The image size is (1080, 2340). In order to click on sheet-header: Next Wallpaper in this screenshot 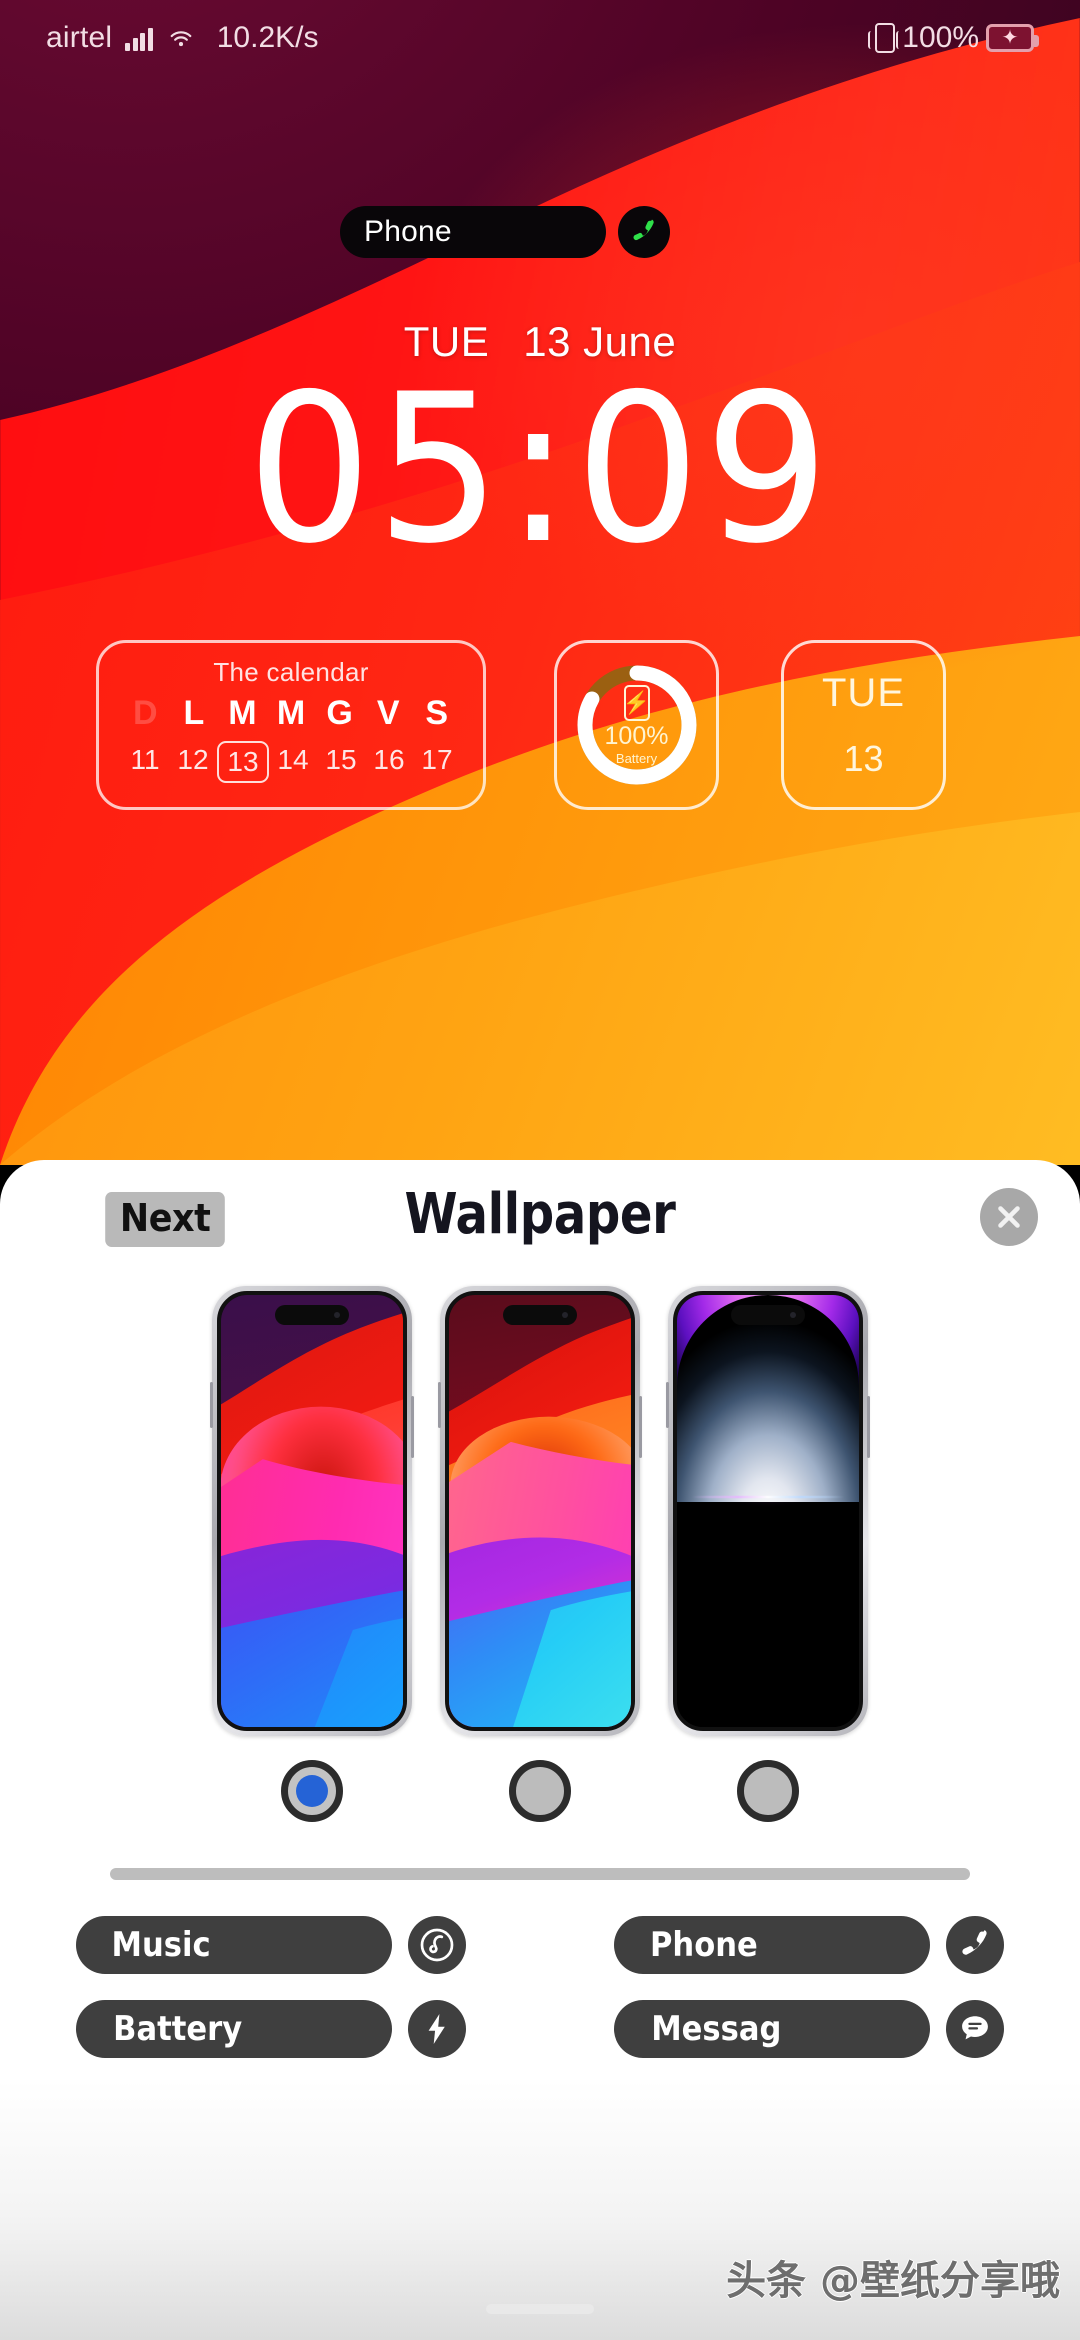, I will do `click(540, 1216)`.